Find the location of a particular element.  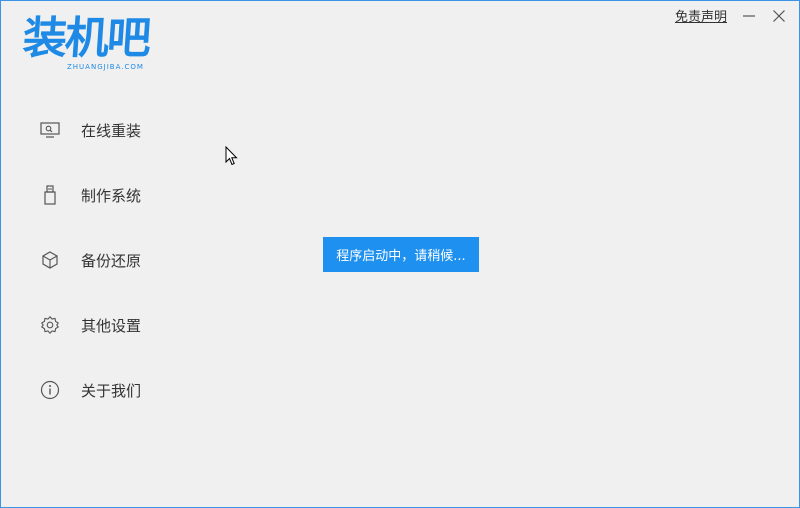

app-logo: 装机吧 ZHUANGJIBA.COM is located at coordinates (97, 45).